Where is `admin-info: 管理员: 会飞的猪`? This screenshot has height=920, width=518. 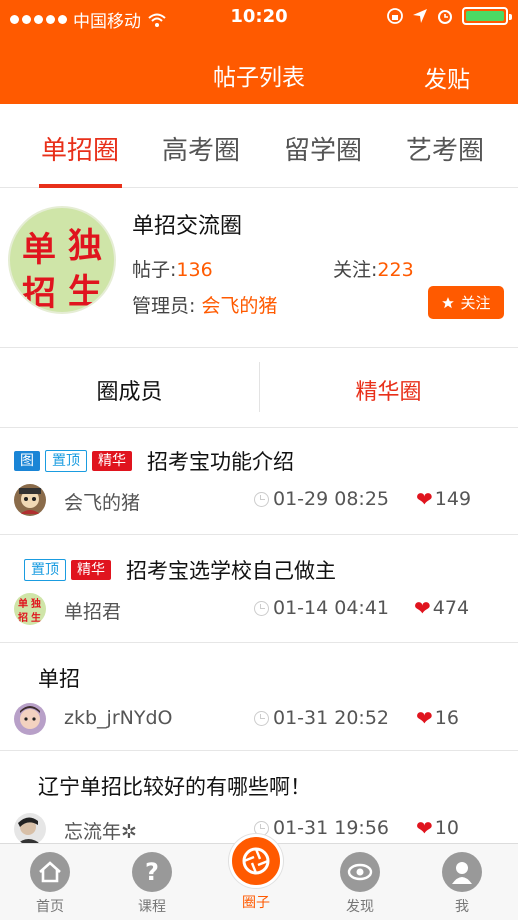
admin-info: 管理员: 会飞的猪 is located at coordinates (205, 306).